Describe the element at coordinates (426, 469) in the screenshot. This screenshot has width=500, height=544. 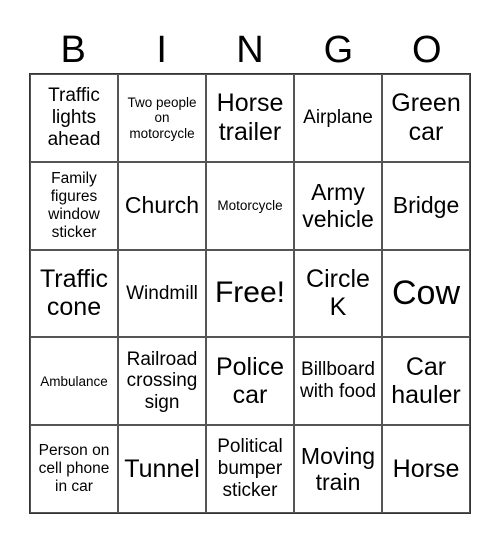
I see `bingo-cell: Horse` at that location.